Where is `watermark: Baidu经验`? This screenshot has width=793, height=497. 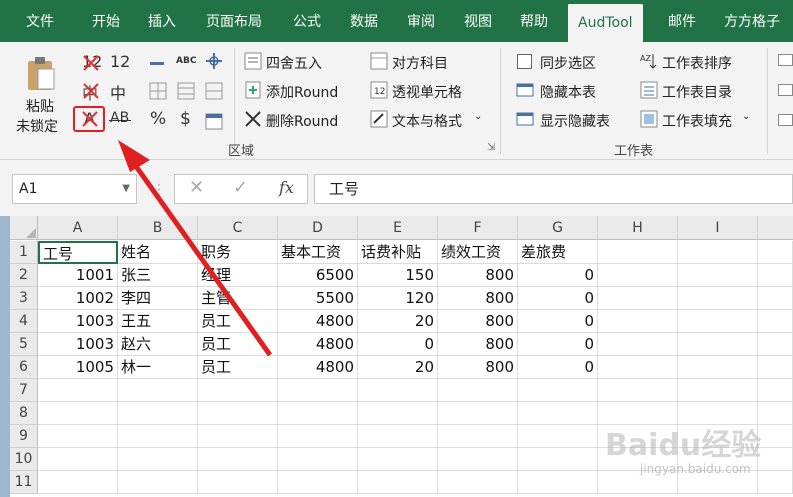
watermark: Baidu经验 is located at coordinates (683, 445).